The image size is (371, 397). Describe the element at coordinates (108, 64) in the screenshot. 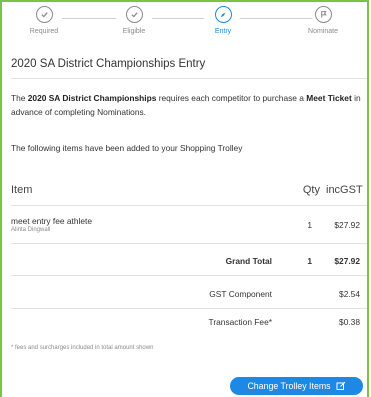

I see `page-title: 2020 SA District Championships Entry` at that location.